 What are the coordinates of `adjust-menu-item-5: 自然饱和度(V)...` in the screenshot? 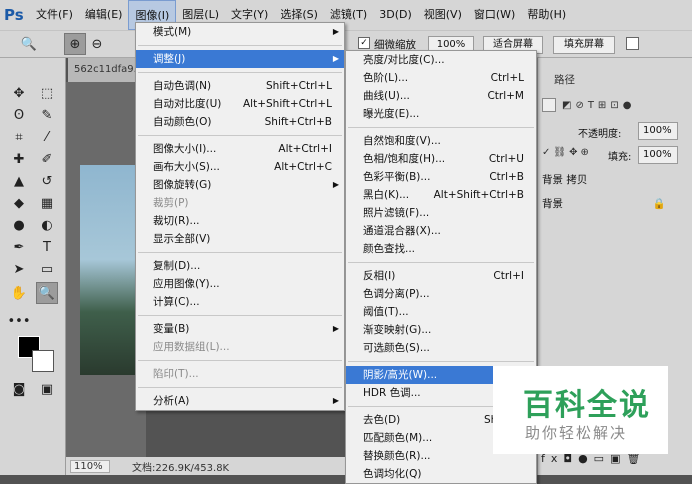 It's located at (441, 141).